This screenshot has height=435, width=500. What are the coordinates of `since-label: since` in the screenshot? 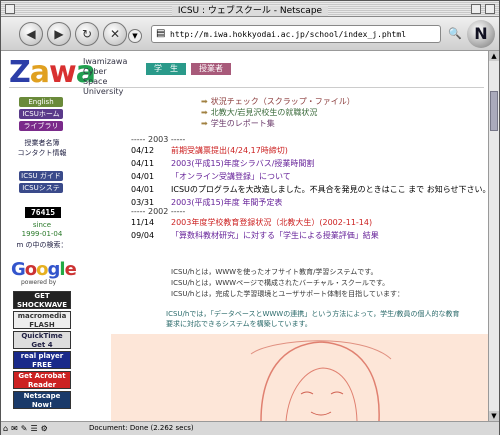 It's located at (42, 225).